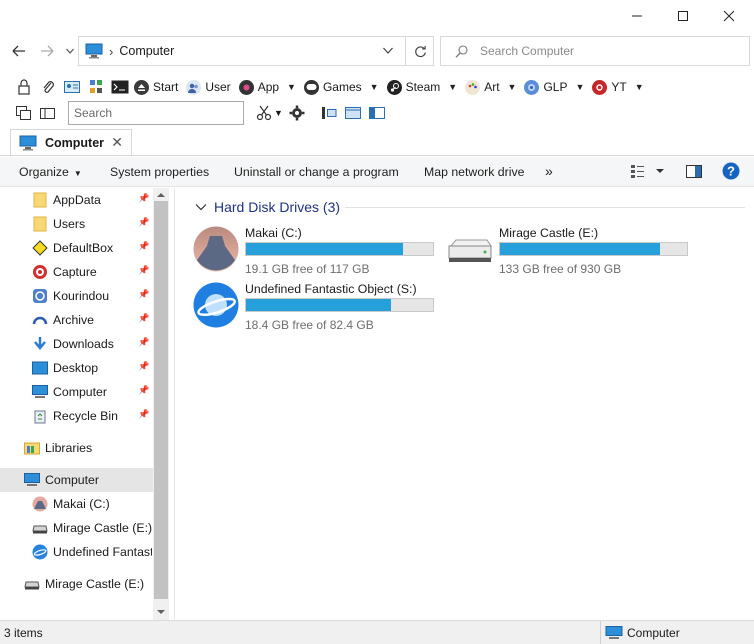 The width and height of the screenshot is (754, 644). Describe the element at coordinates (208, 87) in the screenshot. I see `toolbar-user: User` at that location.